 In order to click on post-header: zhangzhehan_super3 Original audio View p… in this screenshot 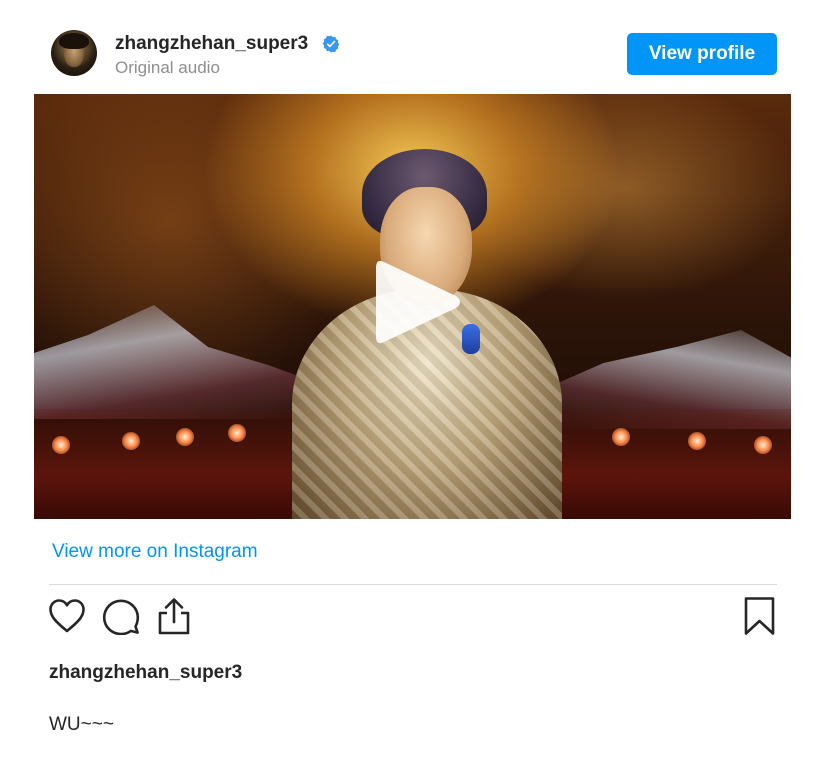, I will do `click(414, 47)`.